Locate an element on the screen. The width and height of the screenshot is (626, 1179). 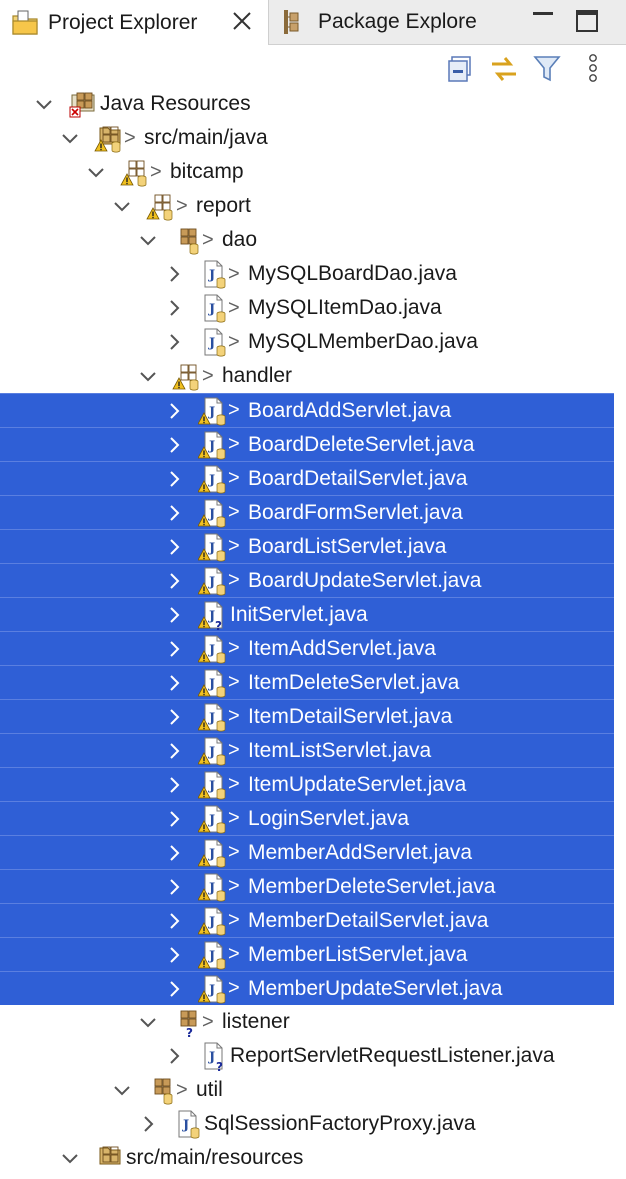
tab-label: Package Explore is located at coordinates (397, 21).